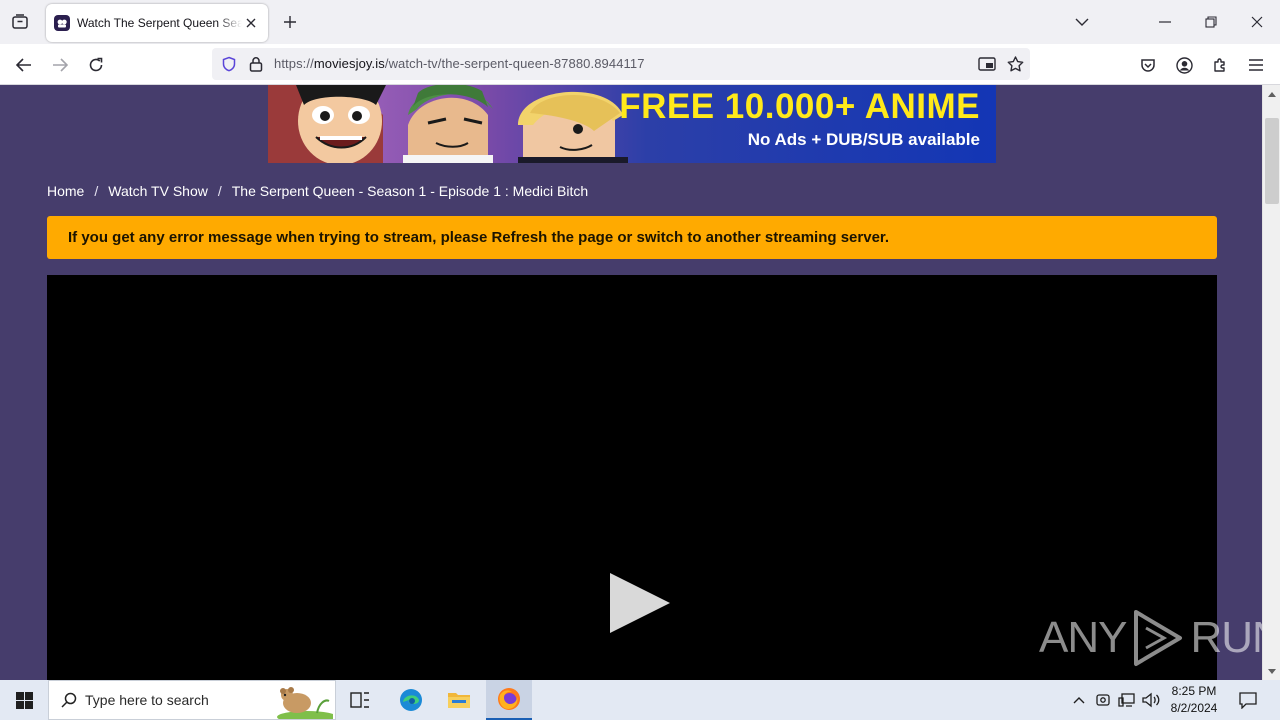 Image resolution: width=1280 pixels, height=720 pixels. What do you see at coordinates (411, 700) in the screenshot?
I see `edge-browser-icon` at bounding box center [411, 700].